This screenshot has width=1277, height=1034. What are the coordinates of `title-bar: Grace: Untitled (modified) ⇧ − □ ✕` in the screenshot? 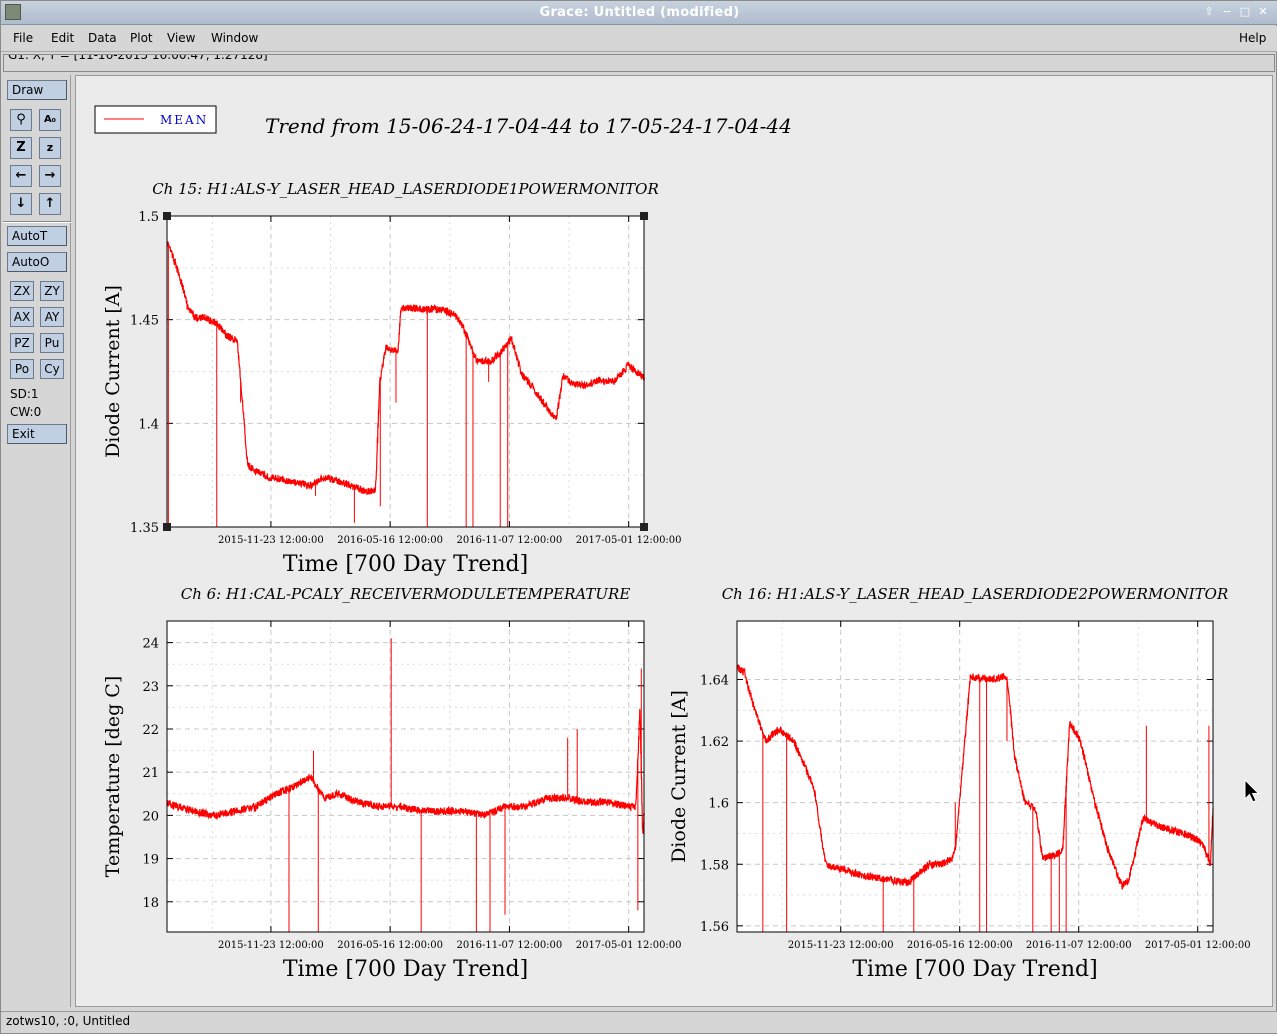 It's located at (639, 13).